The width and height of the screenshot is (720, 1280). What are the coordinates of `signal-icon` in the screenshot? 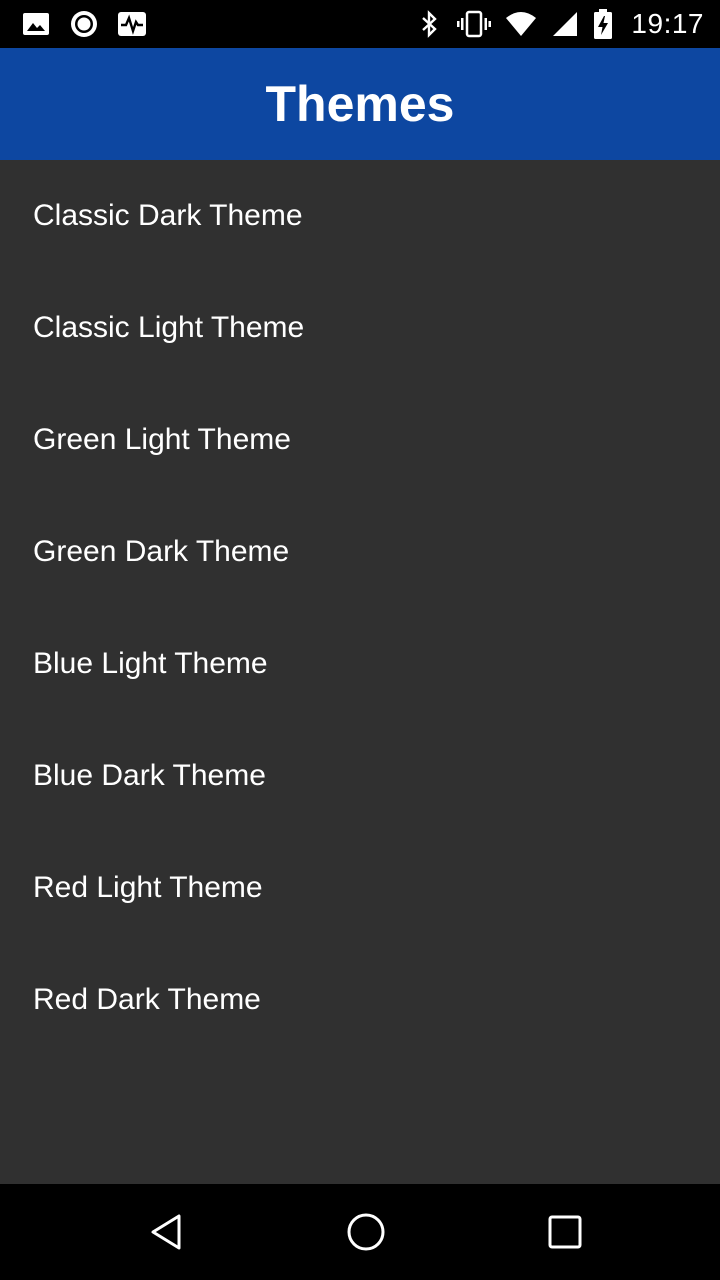 It's located at (565, 24).